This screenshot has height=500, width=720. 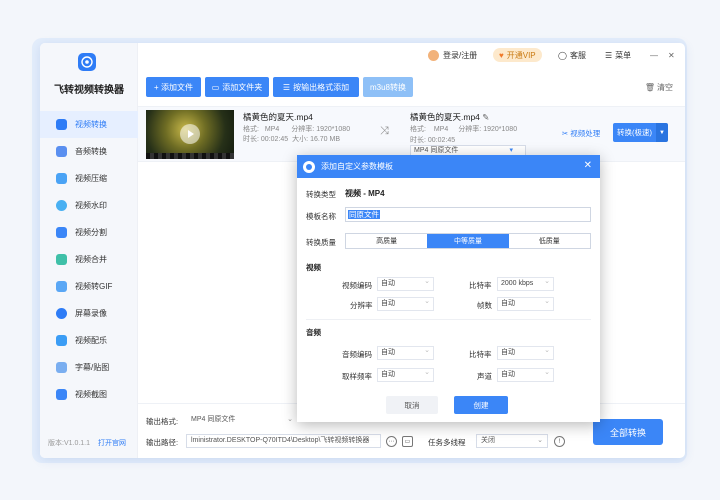 I want to click on sidebar-item-watermark: 视频水印, so click(x=89, y=205).